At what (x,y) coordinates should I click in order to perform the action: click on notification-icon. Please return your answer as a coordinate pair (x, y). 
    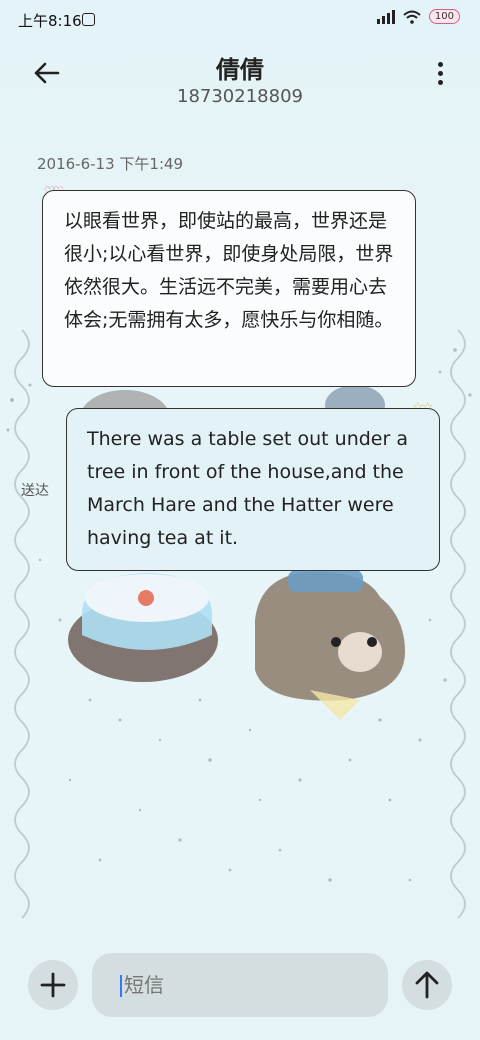
    Looking at the image, I should click on (88, 19).